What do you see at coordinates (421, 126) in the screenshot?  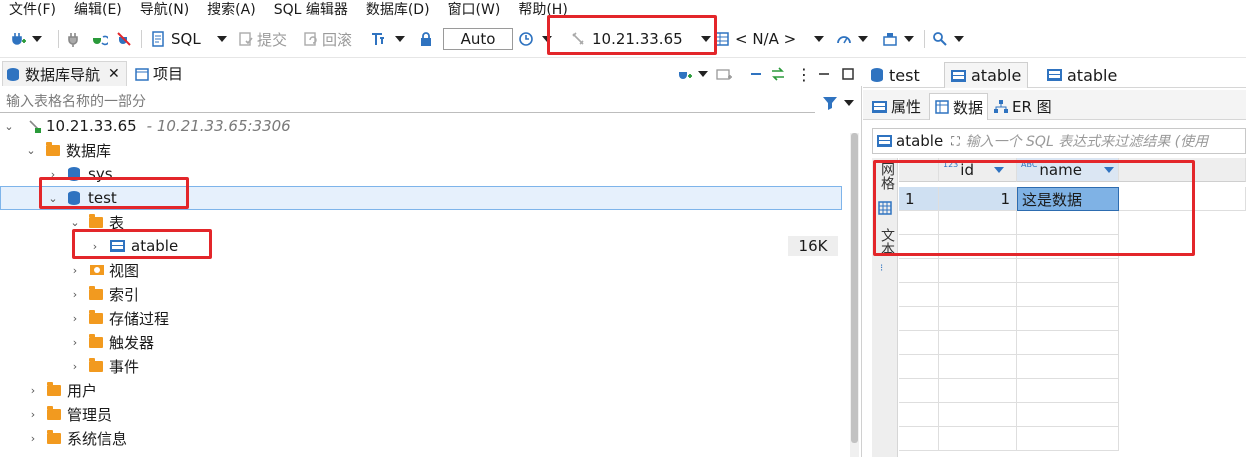 I see `tree-node-connection: ⌄ 10.21.33.65 - 10.21.33.65:3306` at bounding box center [421, 126].